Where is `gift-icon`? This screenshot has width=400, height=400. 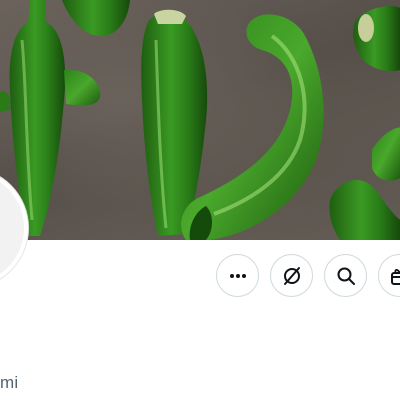
gift-icon is located at coordinates (395, 276).